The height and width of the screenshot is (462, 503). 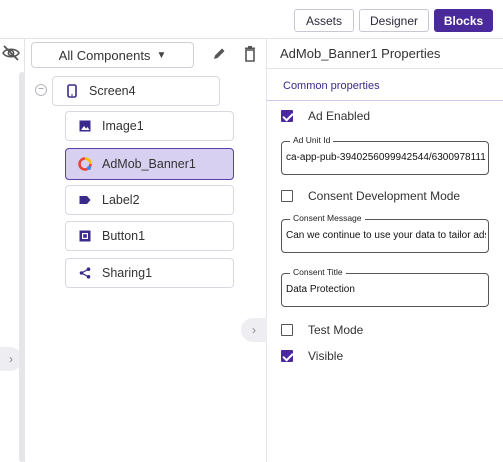 What do you see at coordinates (85, 236) in the screenshot?
I see `button-icon` at bounding box center [85, 236].